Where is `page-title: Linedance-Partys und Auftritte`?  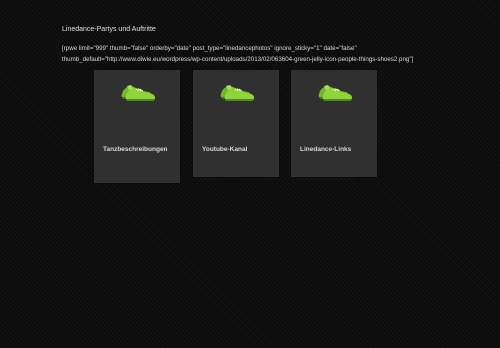
page-title: Linedance-Partys und Auftritte is located at coordinates (109, 29).